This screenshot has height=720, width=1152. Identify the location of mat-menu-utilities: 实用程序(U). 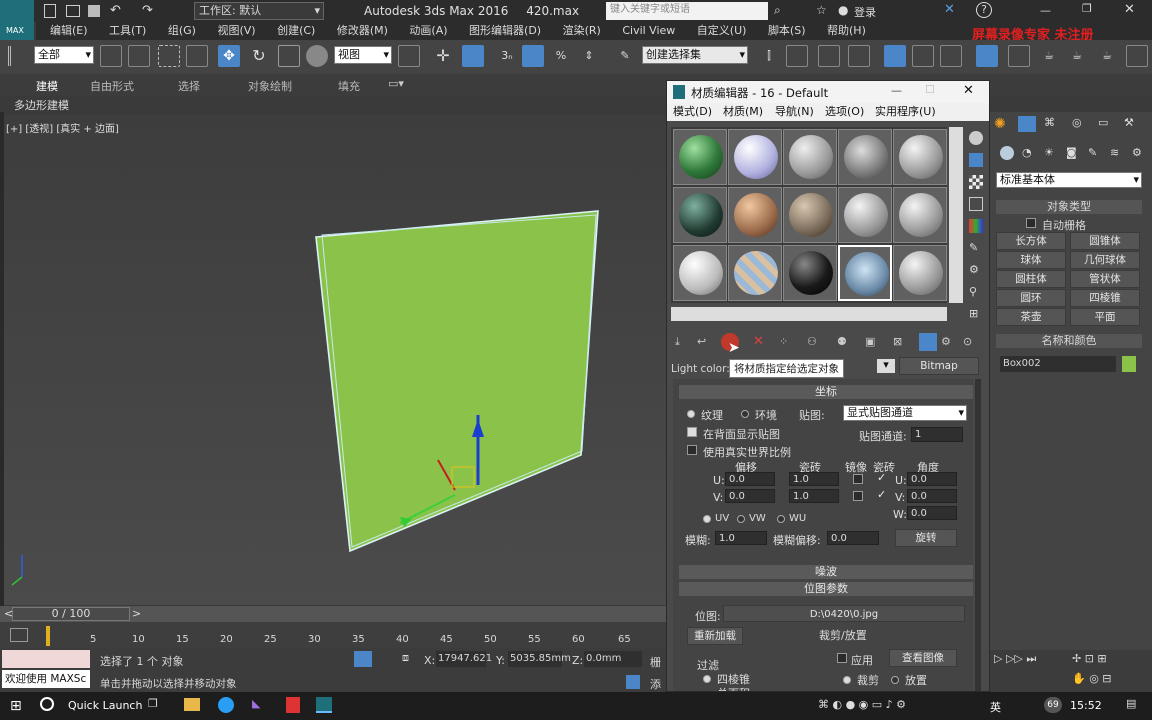
(905, 112).